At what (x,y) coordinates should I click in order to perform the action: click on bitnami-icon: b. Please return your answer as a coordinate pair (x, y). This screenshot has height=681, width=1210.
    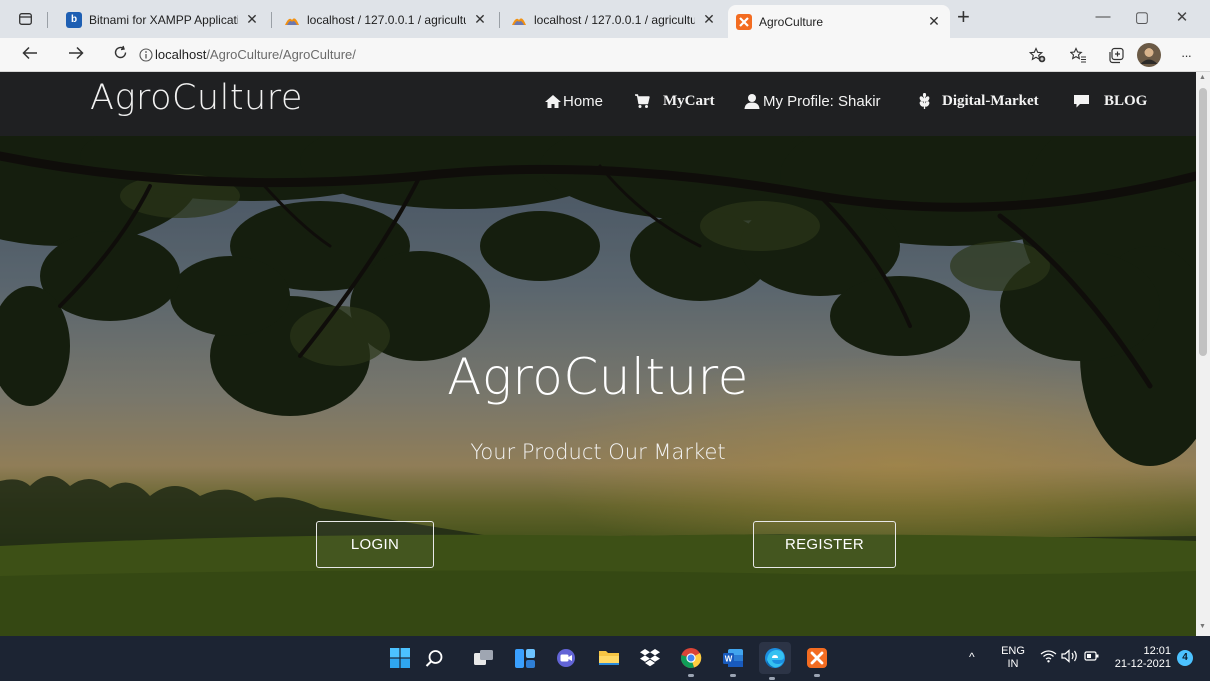
    Looking at the image, I should click on (74, 19).